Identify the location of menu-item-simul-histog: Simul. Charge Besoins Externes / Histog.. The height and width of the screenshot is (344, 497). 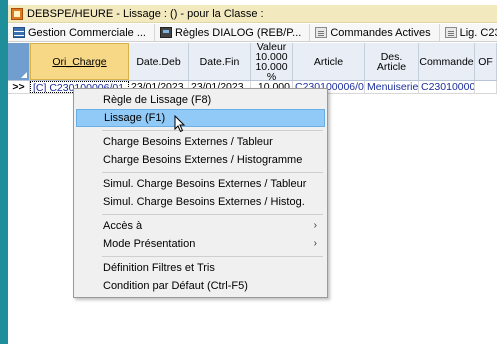
(200, 202).